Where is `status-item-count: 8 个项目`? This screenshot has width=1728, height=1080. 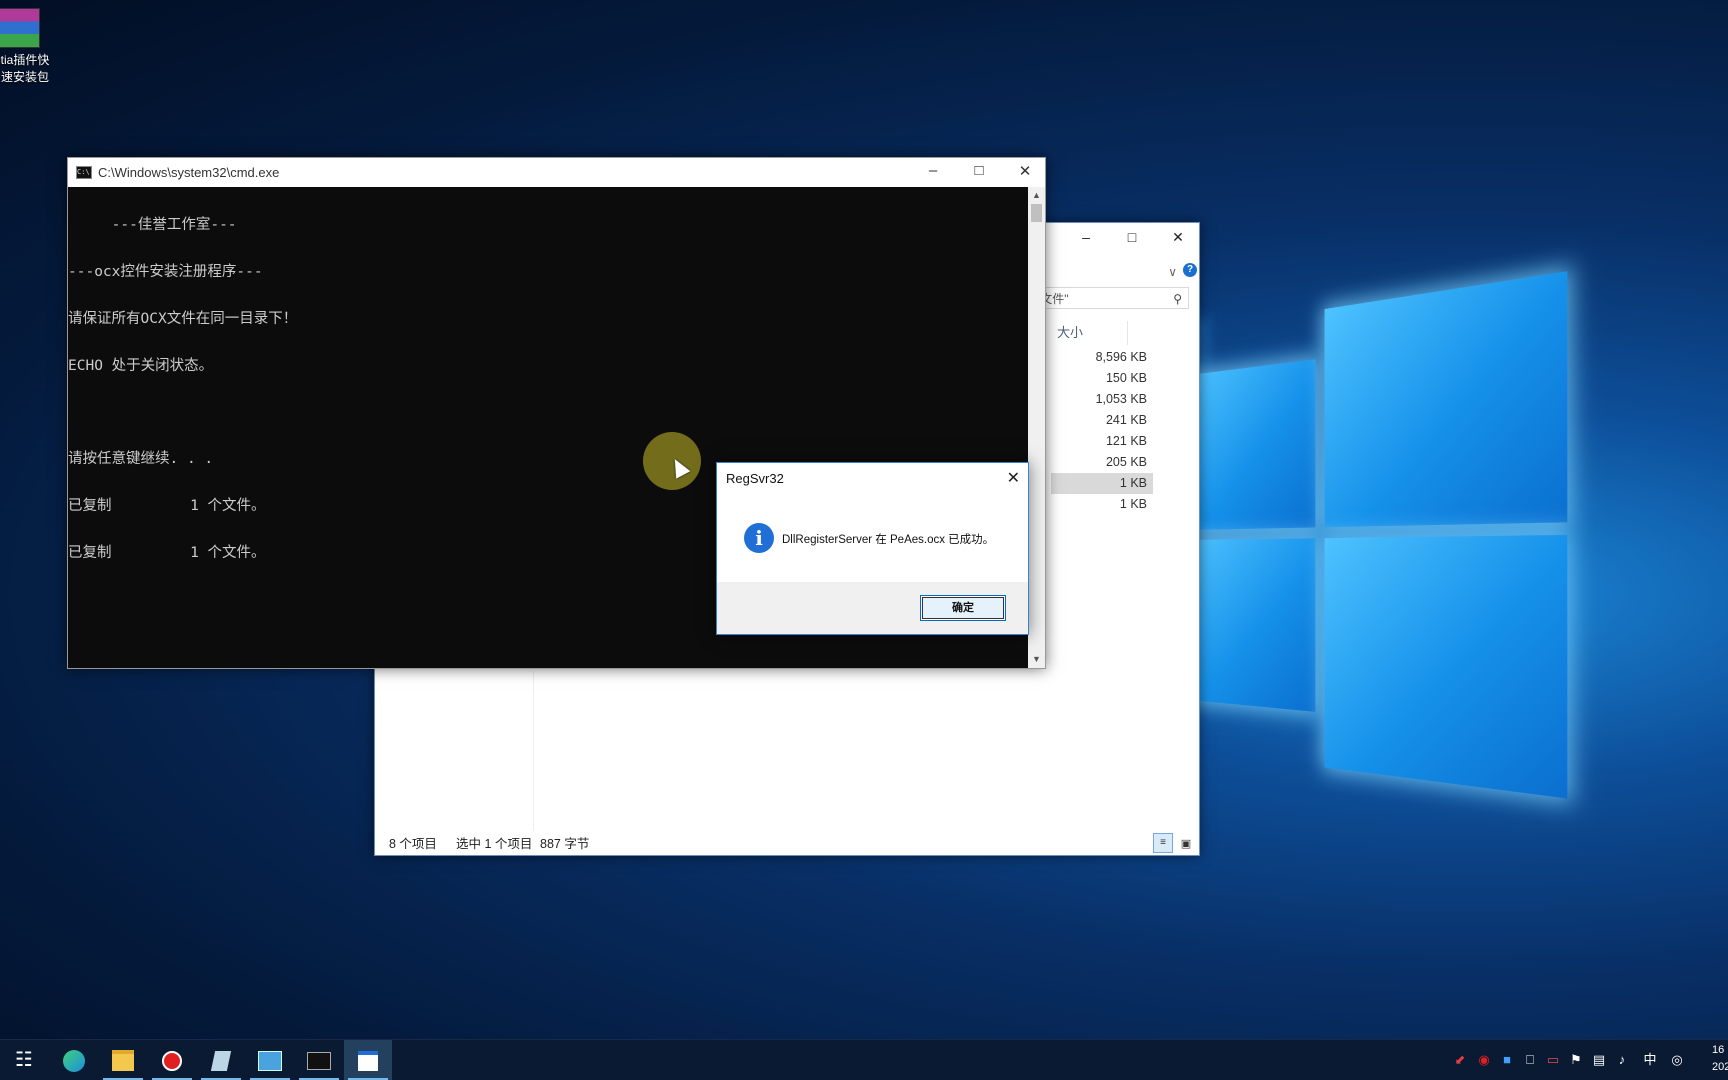 status-item-count: 8 个项目 is located at coordinates (413, 844).